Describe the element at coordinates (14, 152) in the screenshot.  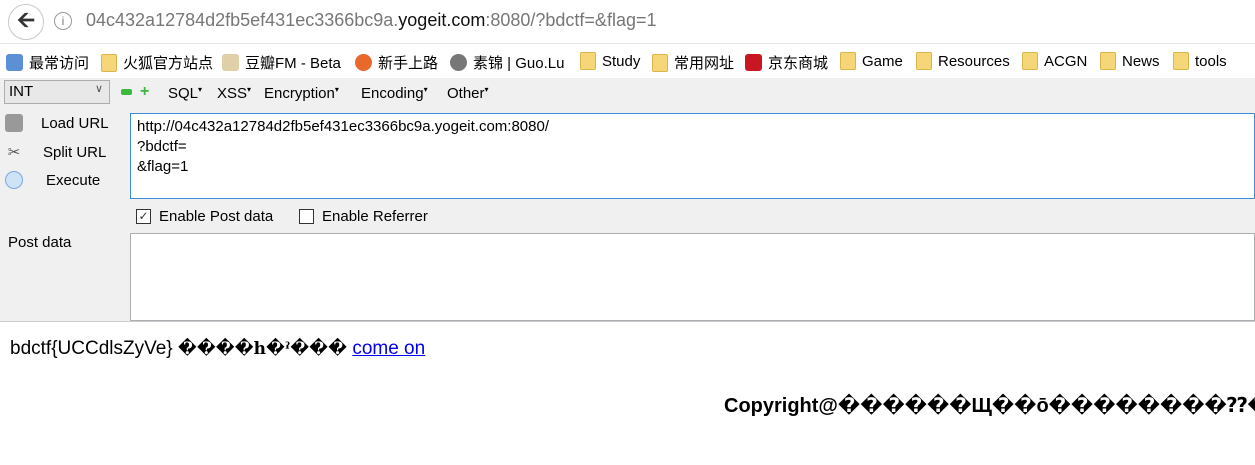
I see `scissors-icon: ✂` at that location.